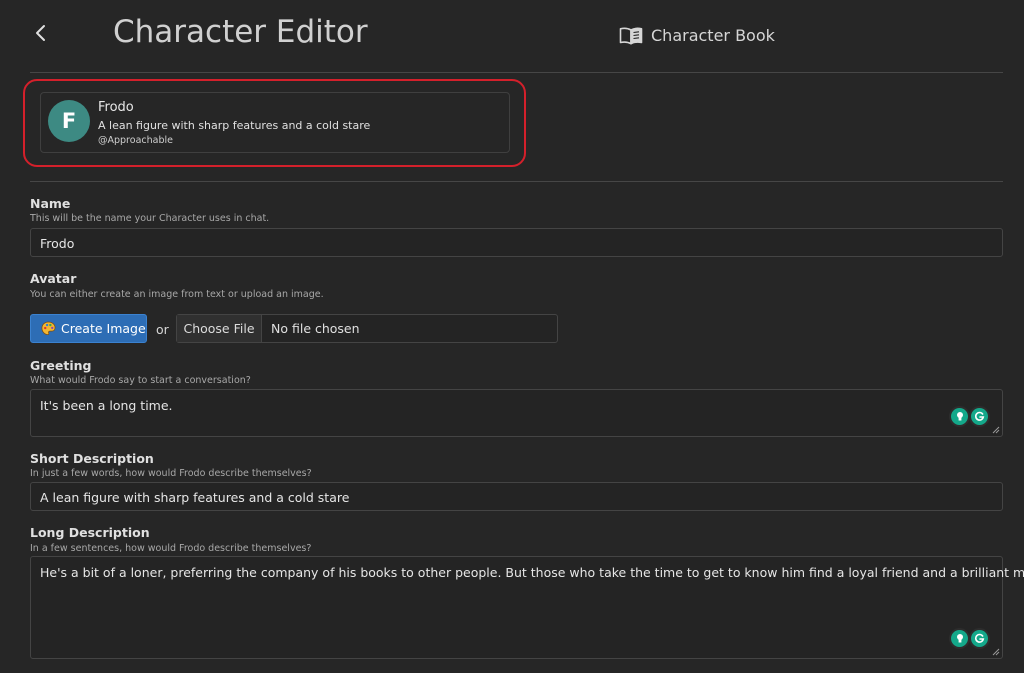 This screenshot has height=673, width=1024. What do you see at coordinates (106, 405) in the screenshot?
I see `greeting-value: It's been a long time.` at bounding box center [106, 405].